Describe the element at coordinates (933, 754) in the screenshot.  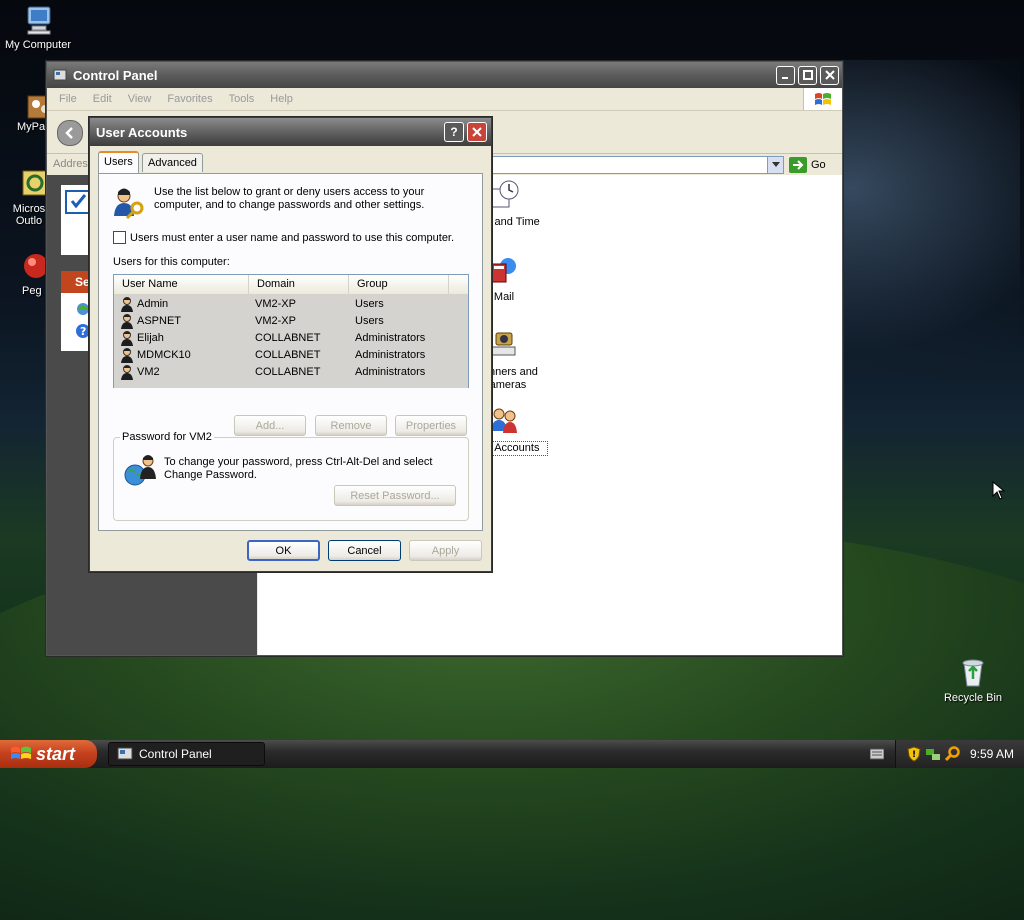
I see `network-icon` at that location.